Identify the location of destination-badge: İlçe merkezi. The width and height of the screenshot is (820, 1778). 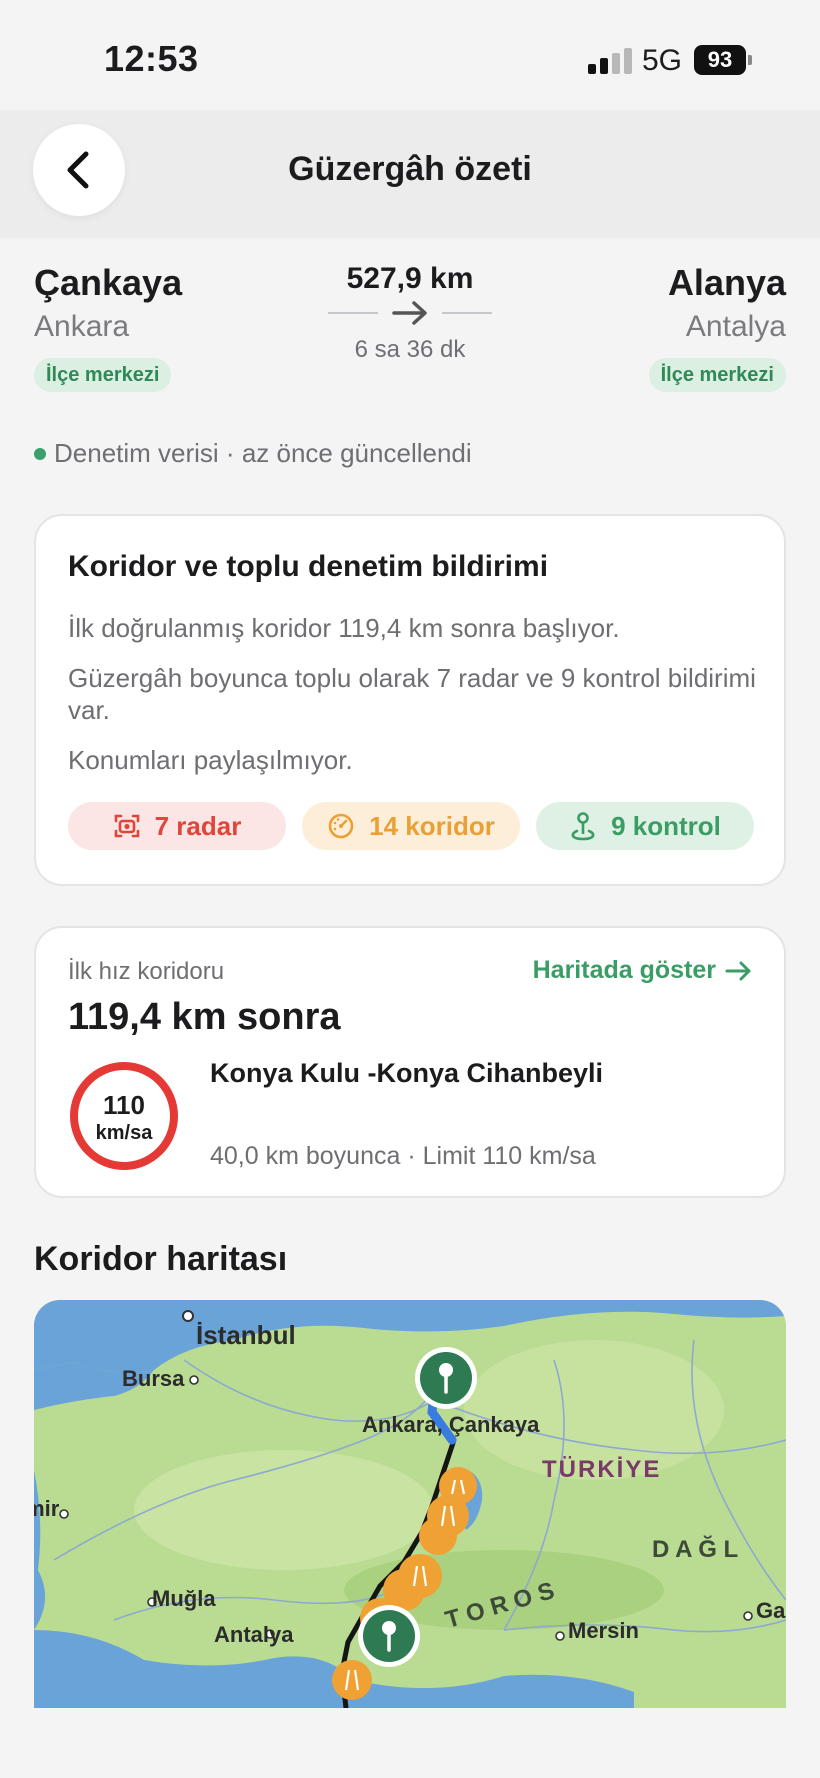
(717, 375).